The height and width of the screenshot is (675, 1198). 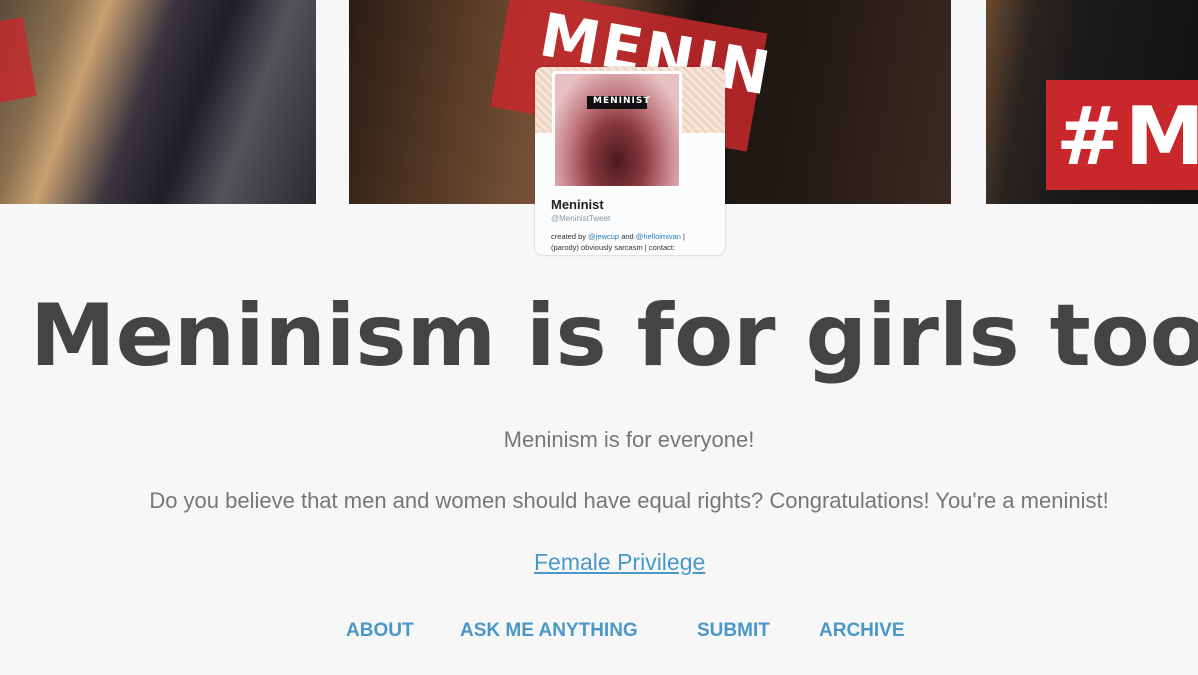 What do you see at coordinates (613, 247) in the screenshot?
I see `bio-line-2: (parody) obviously sarcasm | contact:` at bounding box center [613, 247].